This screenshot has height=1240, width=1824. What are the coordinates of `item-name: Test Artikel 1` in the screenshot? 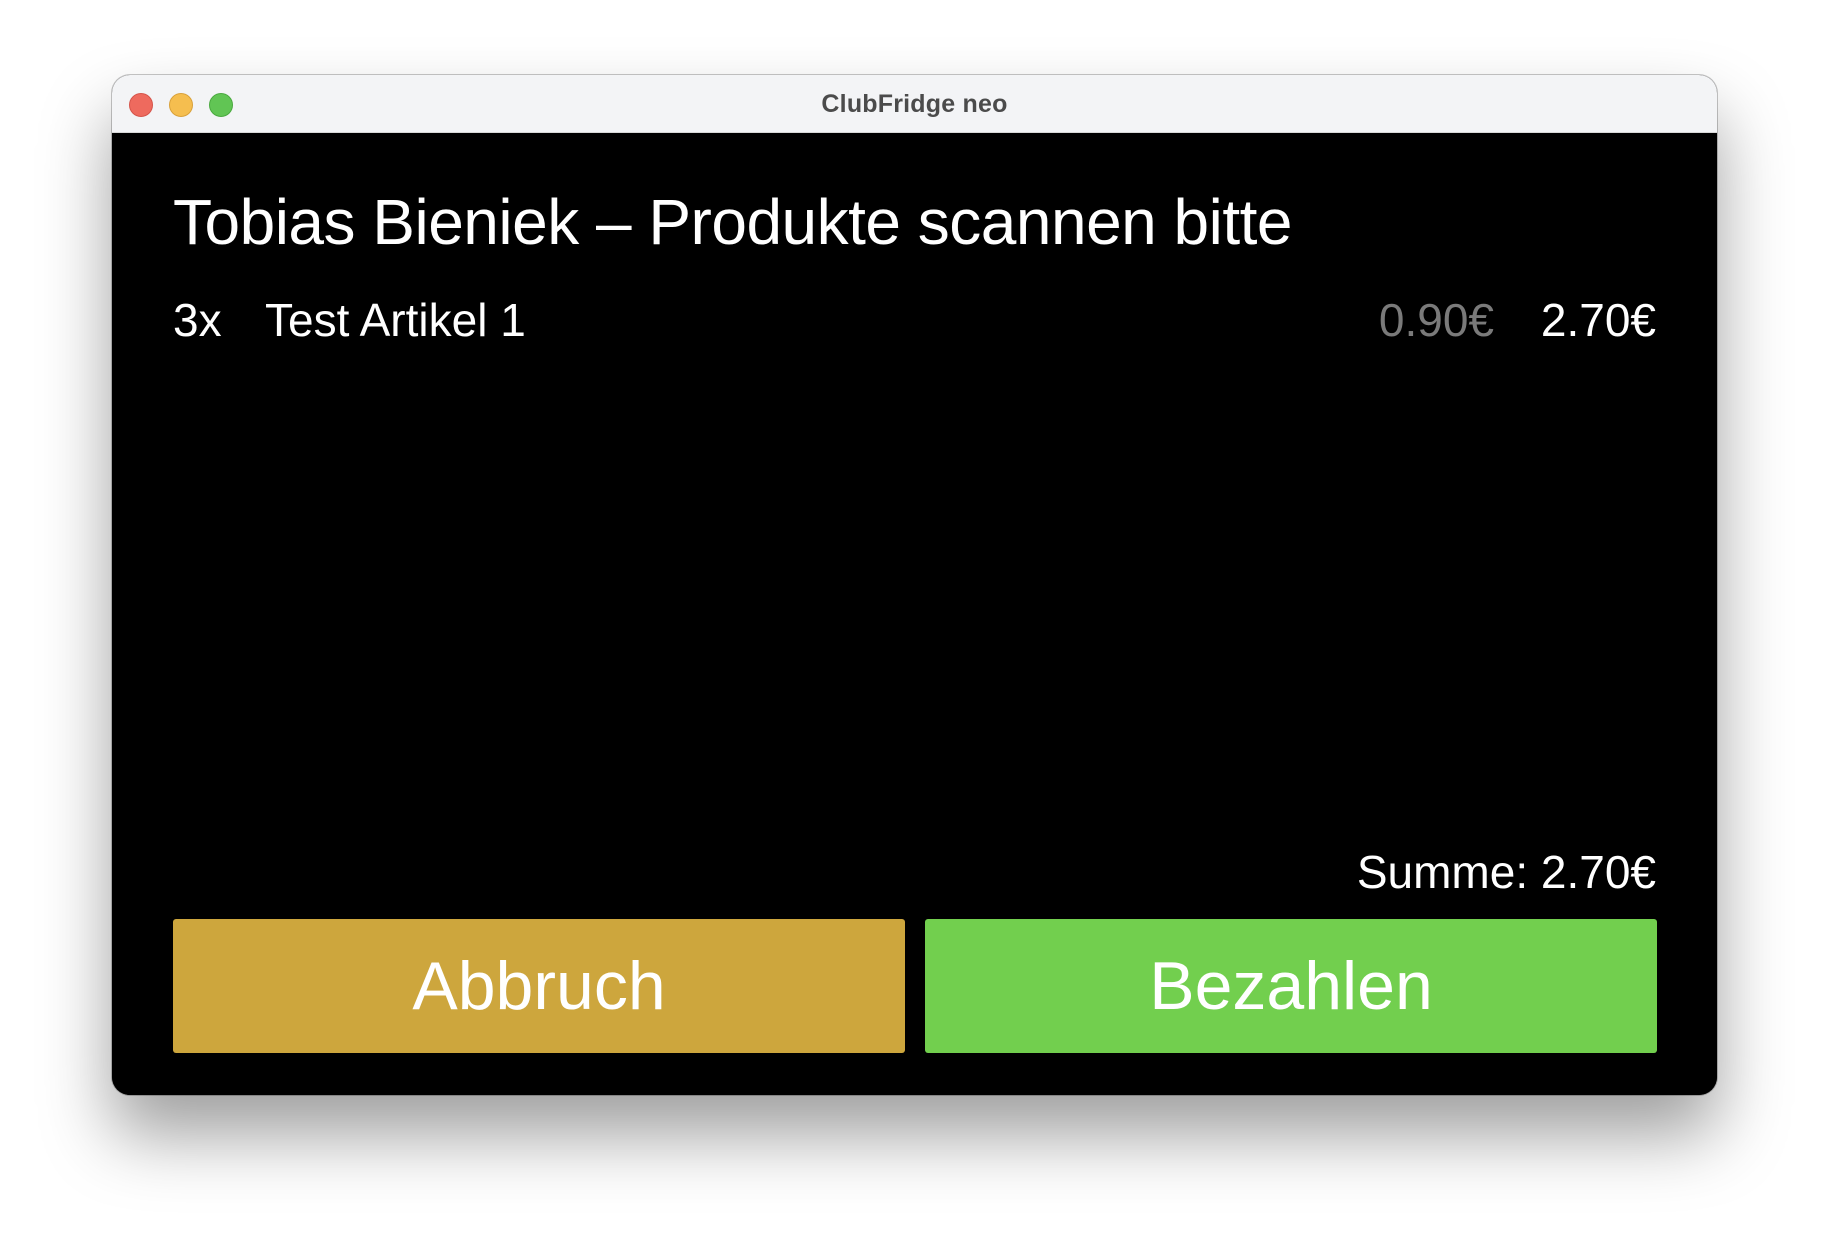 It's located at (395, 320).